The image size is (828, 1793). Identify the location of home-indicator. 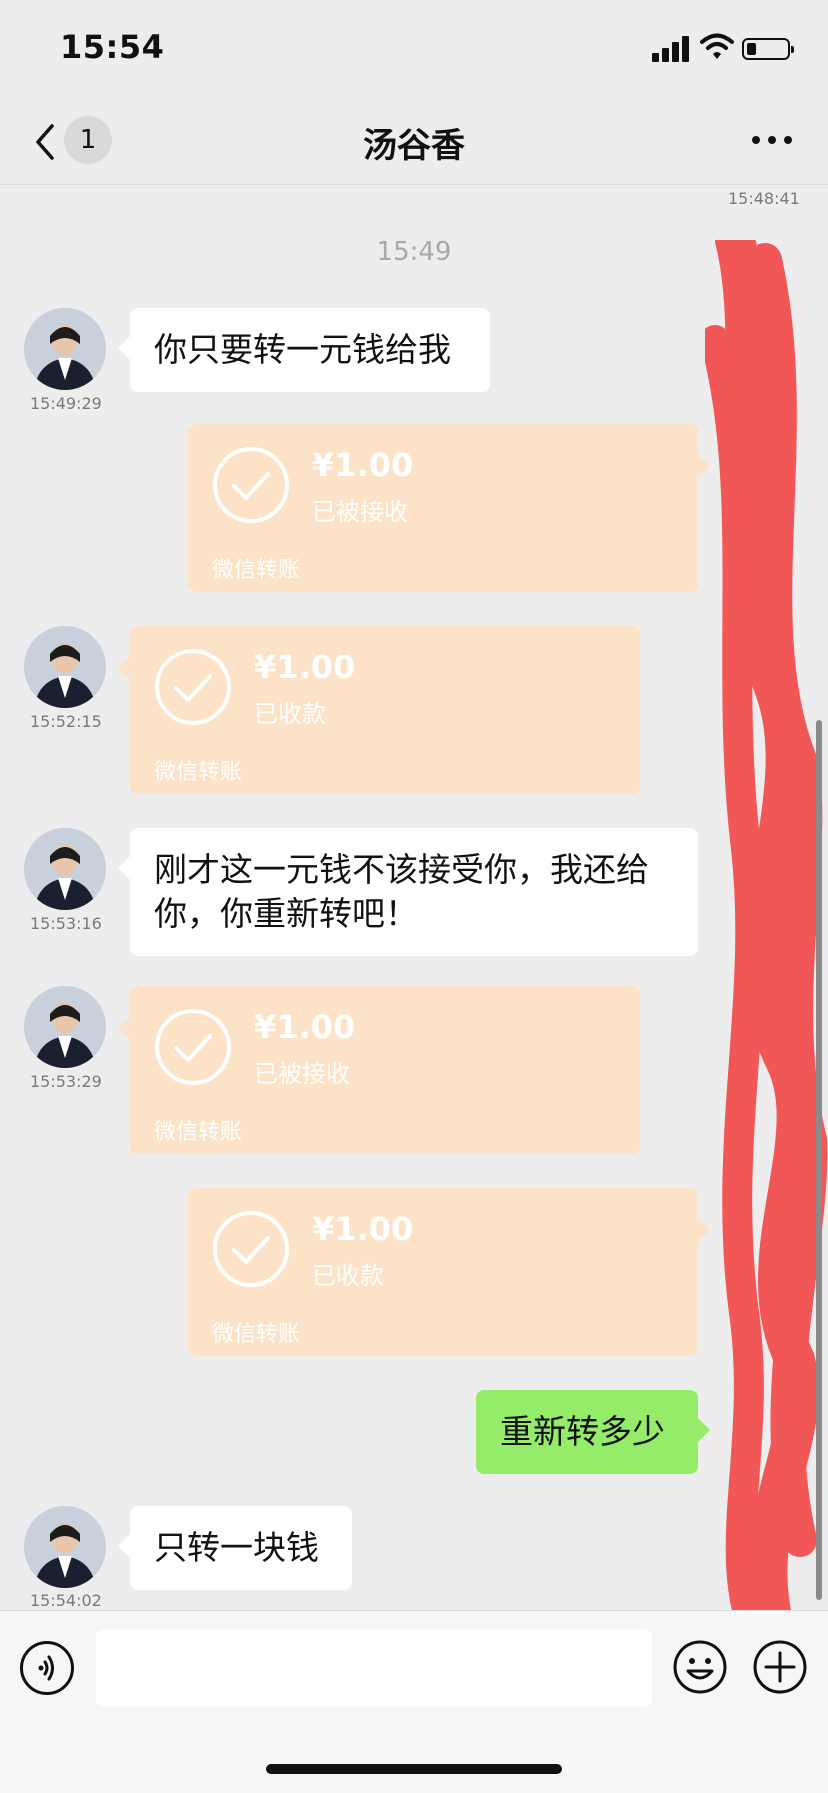
(414, 1769).